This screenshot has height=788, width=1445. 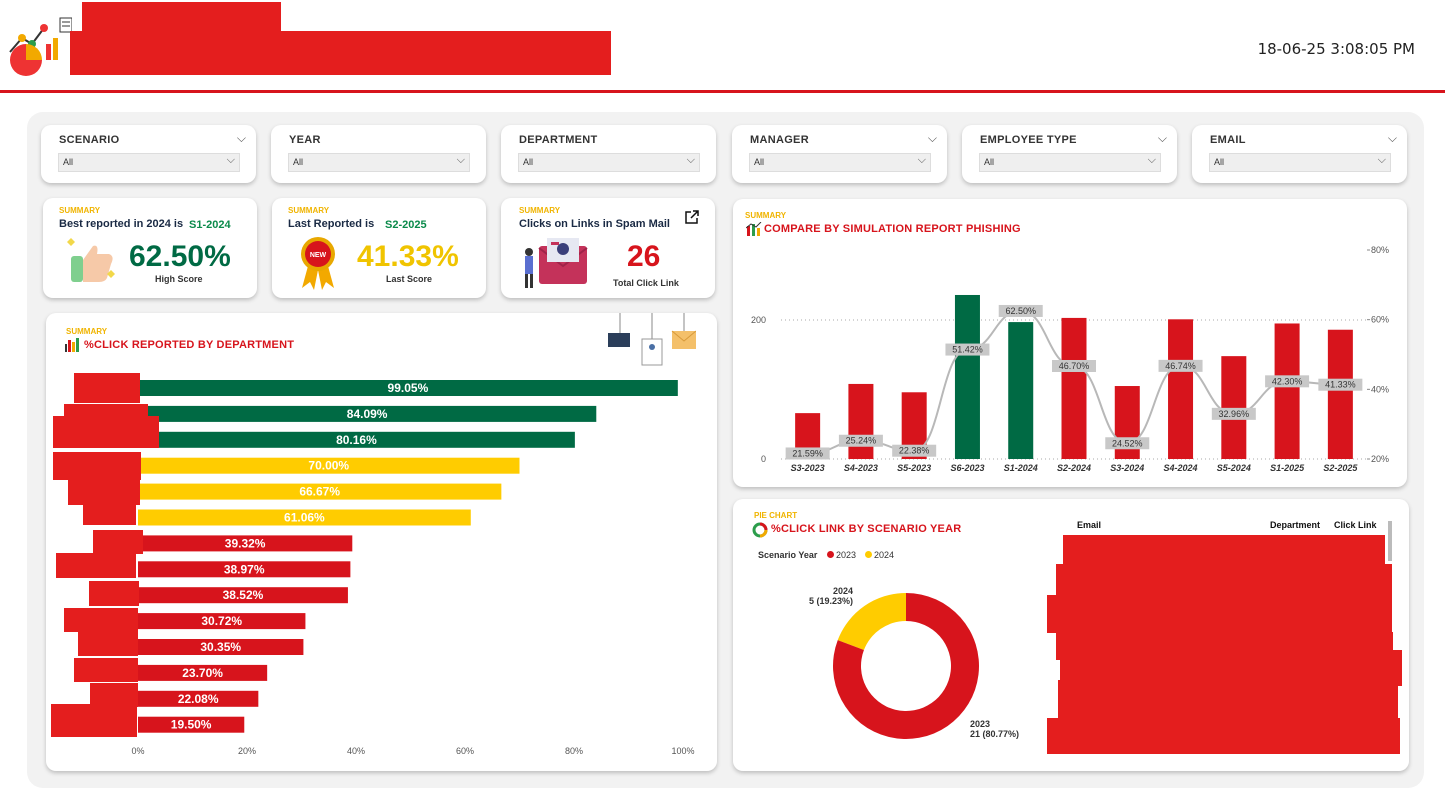 I want to click on filter-year: YEAR All ⌵, so click(x=378, y=154).